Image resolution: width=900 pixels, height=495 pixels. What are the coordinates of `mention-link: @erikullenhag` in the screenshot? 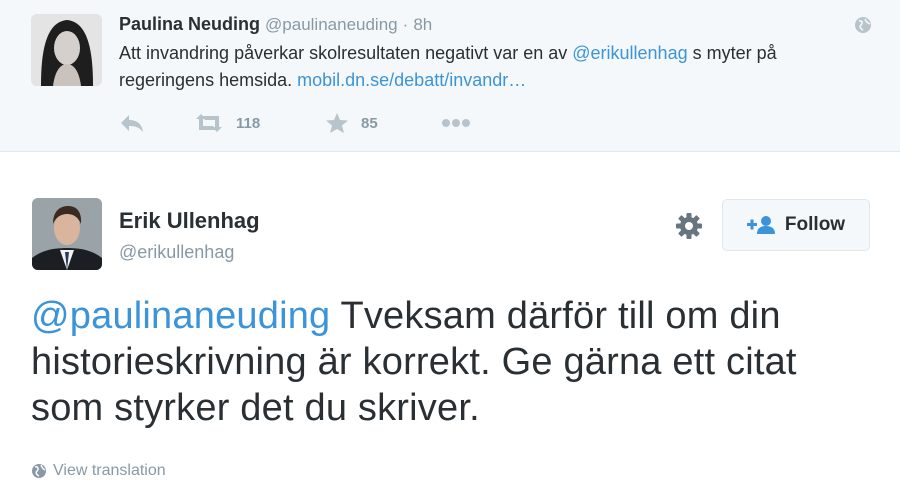 It's located at (629, 53).